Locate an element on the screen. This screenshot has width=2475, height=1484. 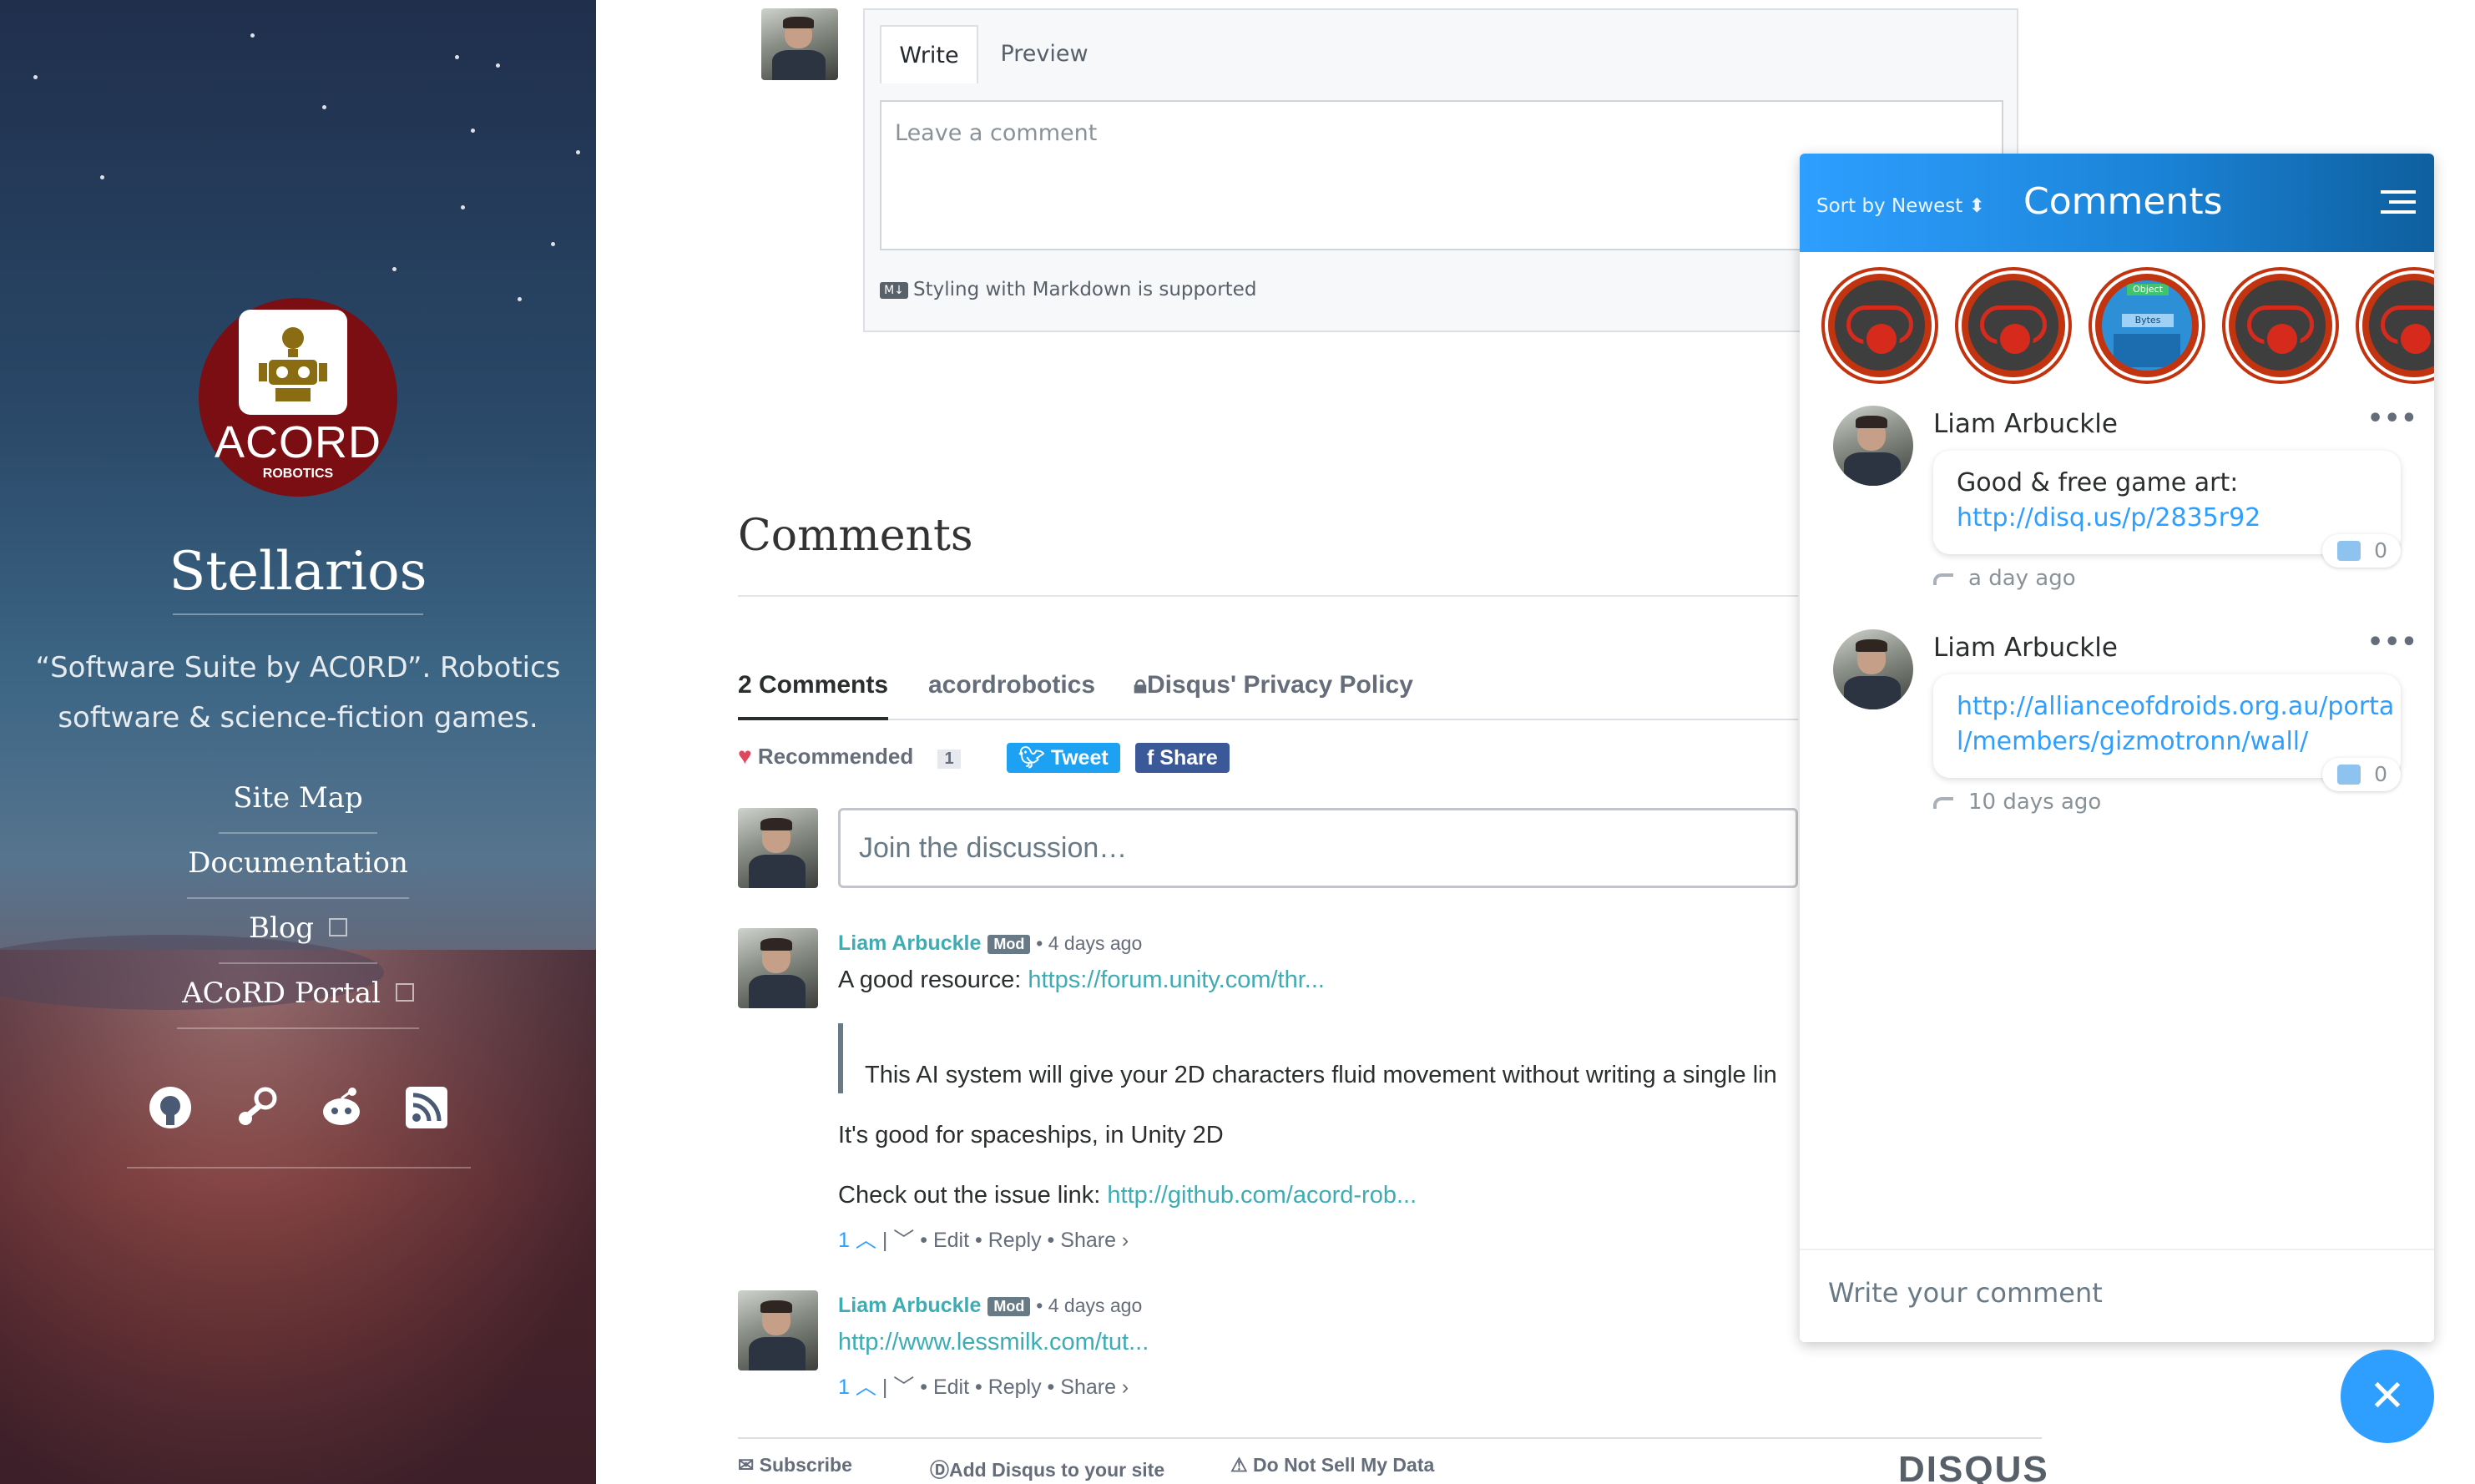
tweet-label: Tweet is located at coordinates (1079, 758).